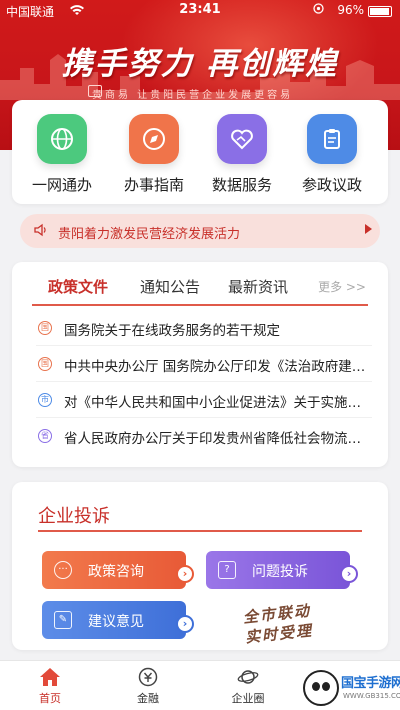  What do you see at coordinates (149, 234) in the screenshot?
I see `announcement-text: 贵阳着力激发民营经济发展活力` at bounding box center [149, 234].